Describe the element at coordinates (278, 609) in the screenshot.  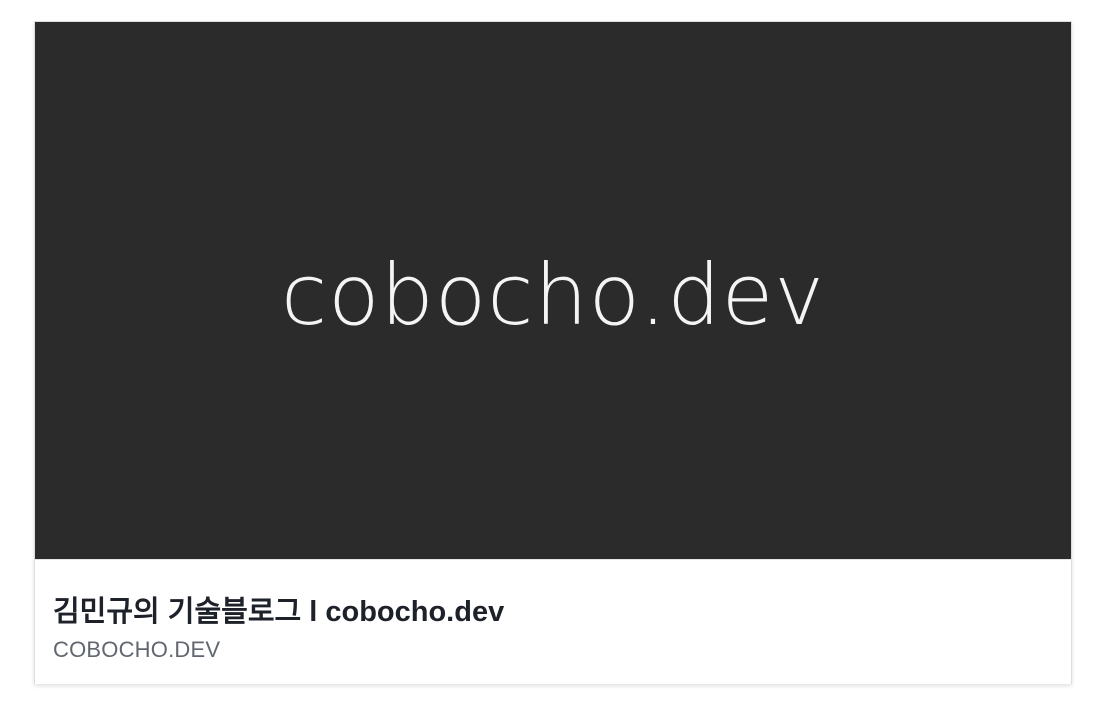
I see `link-title: 김민규의 기술블로그 l cobocho.dev` at that location.